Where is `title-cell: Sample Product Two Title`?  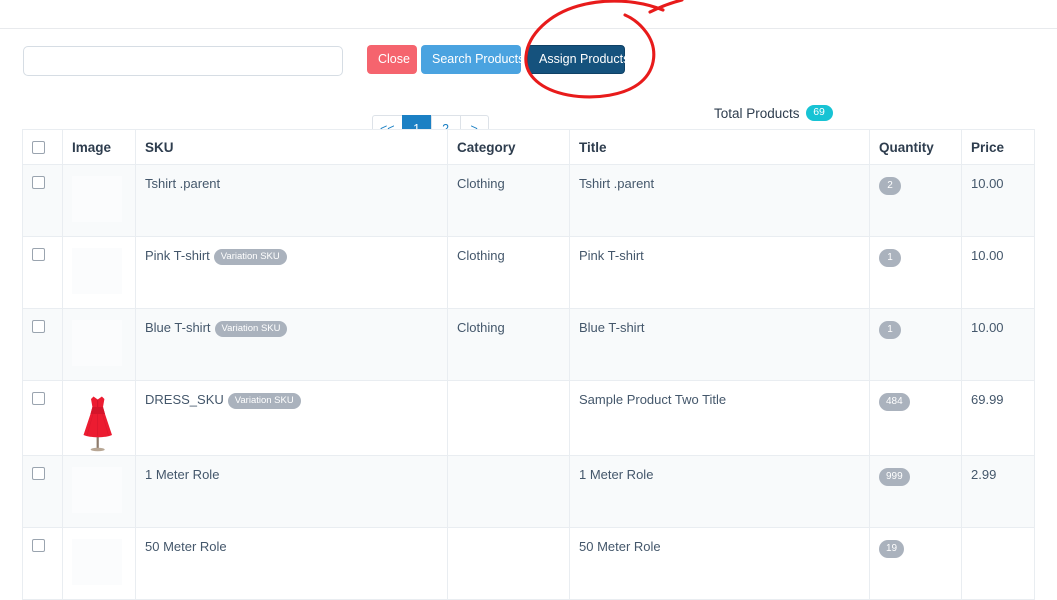
title-cell: Sample Product Two Title is located at coordinates (719, 418).